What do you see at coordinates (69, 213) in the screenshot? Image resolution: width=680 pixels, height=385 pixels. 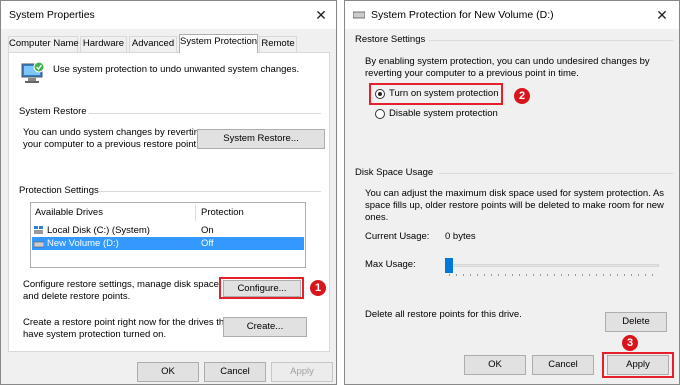 I see `column-header-drives: Available Drives` at bounding box center [69, 213].